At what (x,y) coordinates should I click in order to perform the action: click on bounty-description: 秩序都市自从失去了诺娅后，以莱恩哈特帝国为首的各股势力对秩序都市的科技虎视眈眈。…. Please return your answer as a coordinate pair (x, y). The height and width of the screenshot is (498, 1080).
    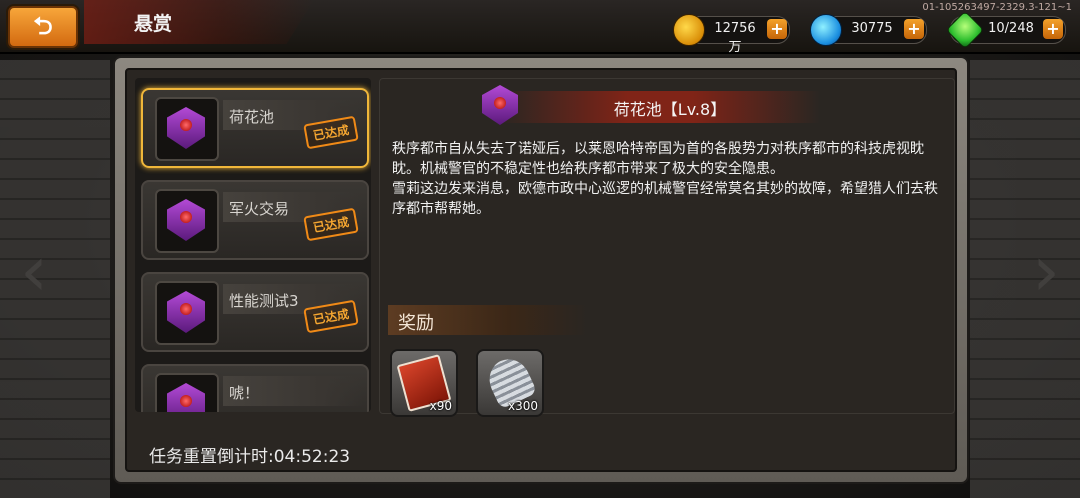
    Looking at the image, I should click on (667, 179).